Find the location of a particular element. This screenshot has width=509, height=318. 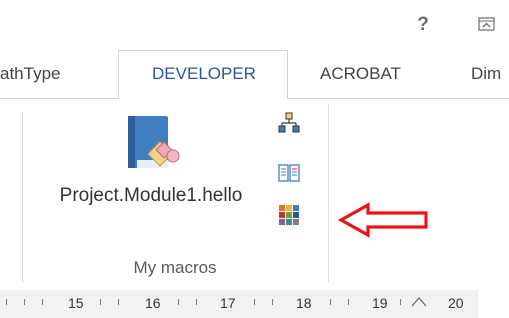

ribbon-separator-right is located at coordinates (328, 193).